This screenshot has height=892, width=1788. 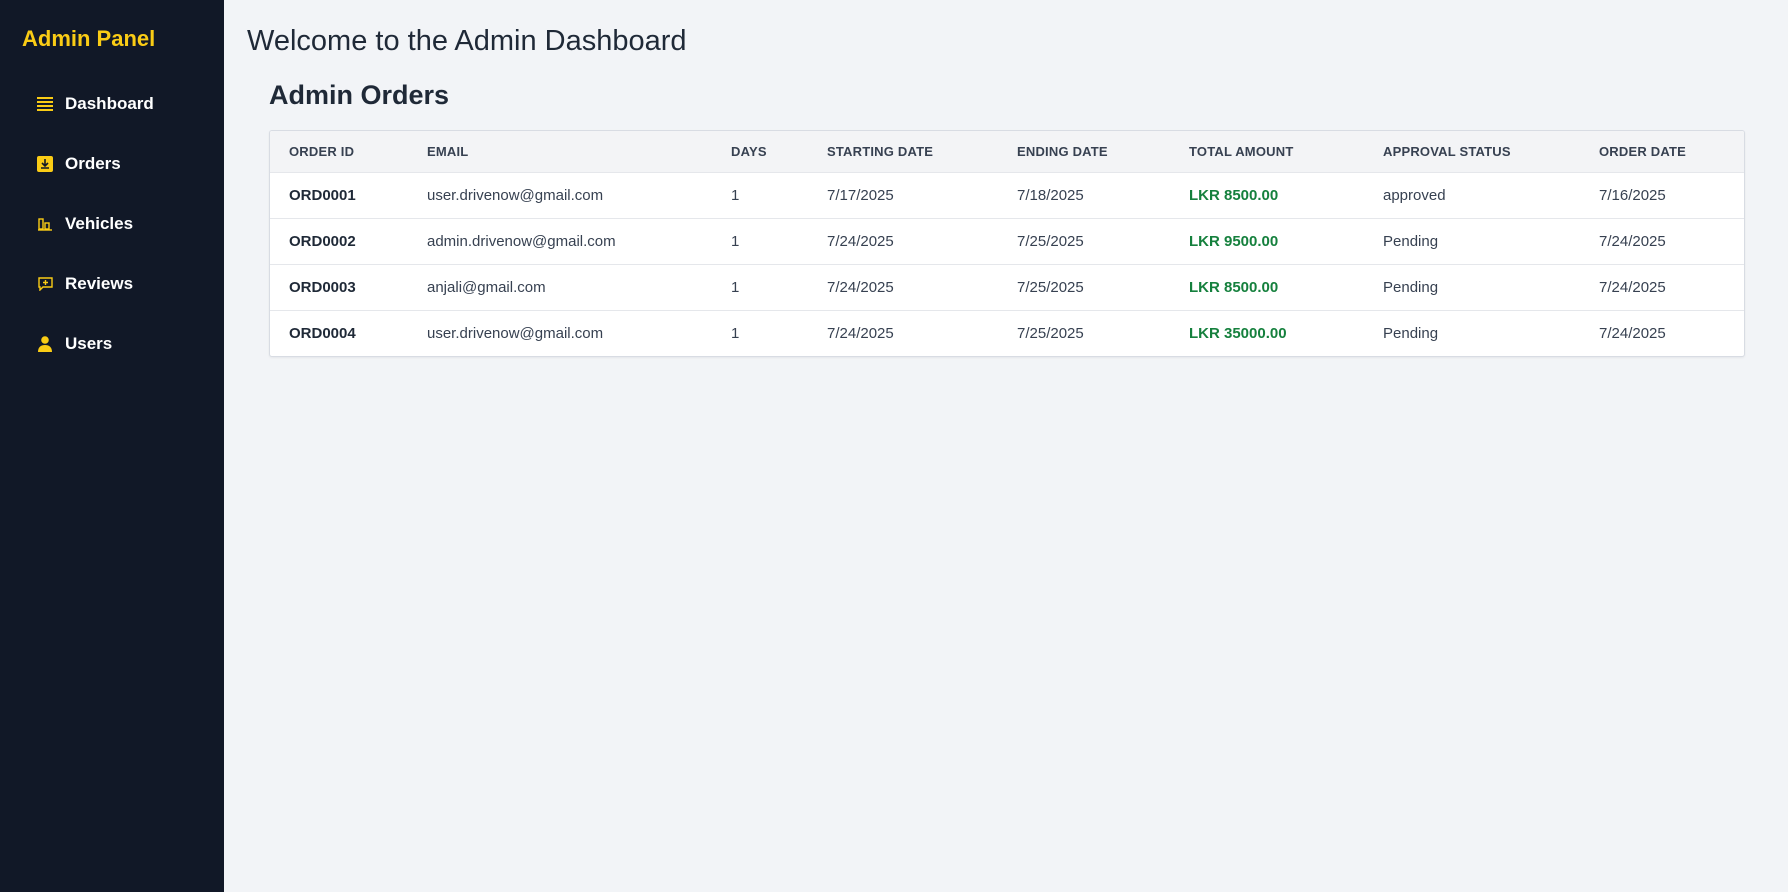 I want to click on message-plus-icon, so click(x=45, y=284).